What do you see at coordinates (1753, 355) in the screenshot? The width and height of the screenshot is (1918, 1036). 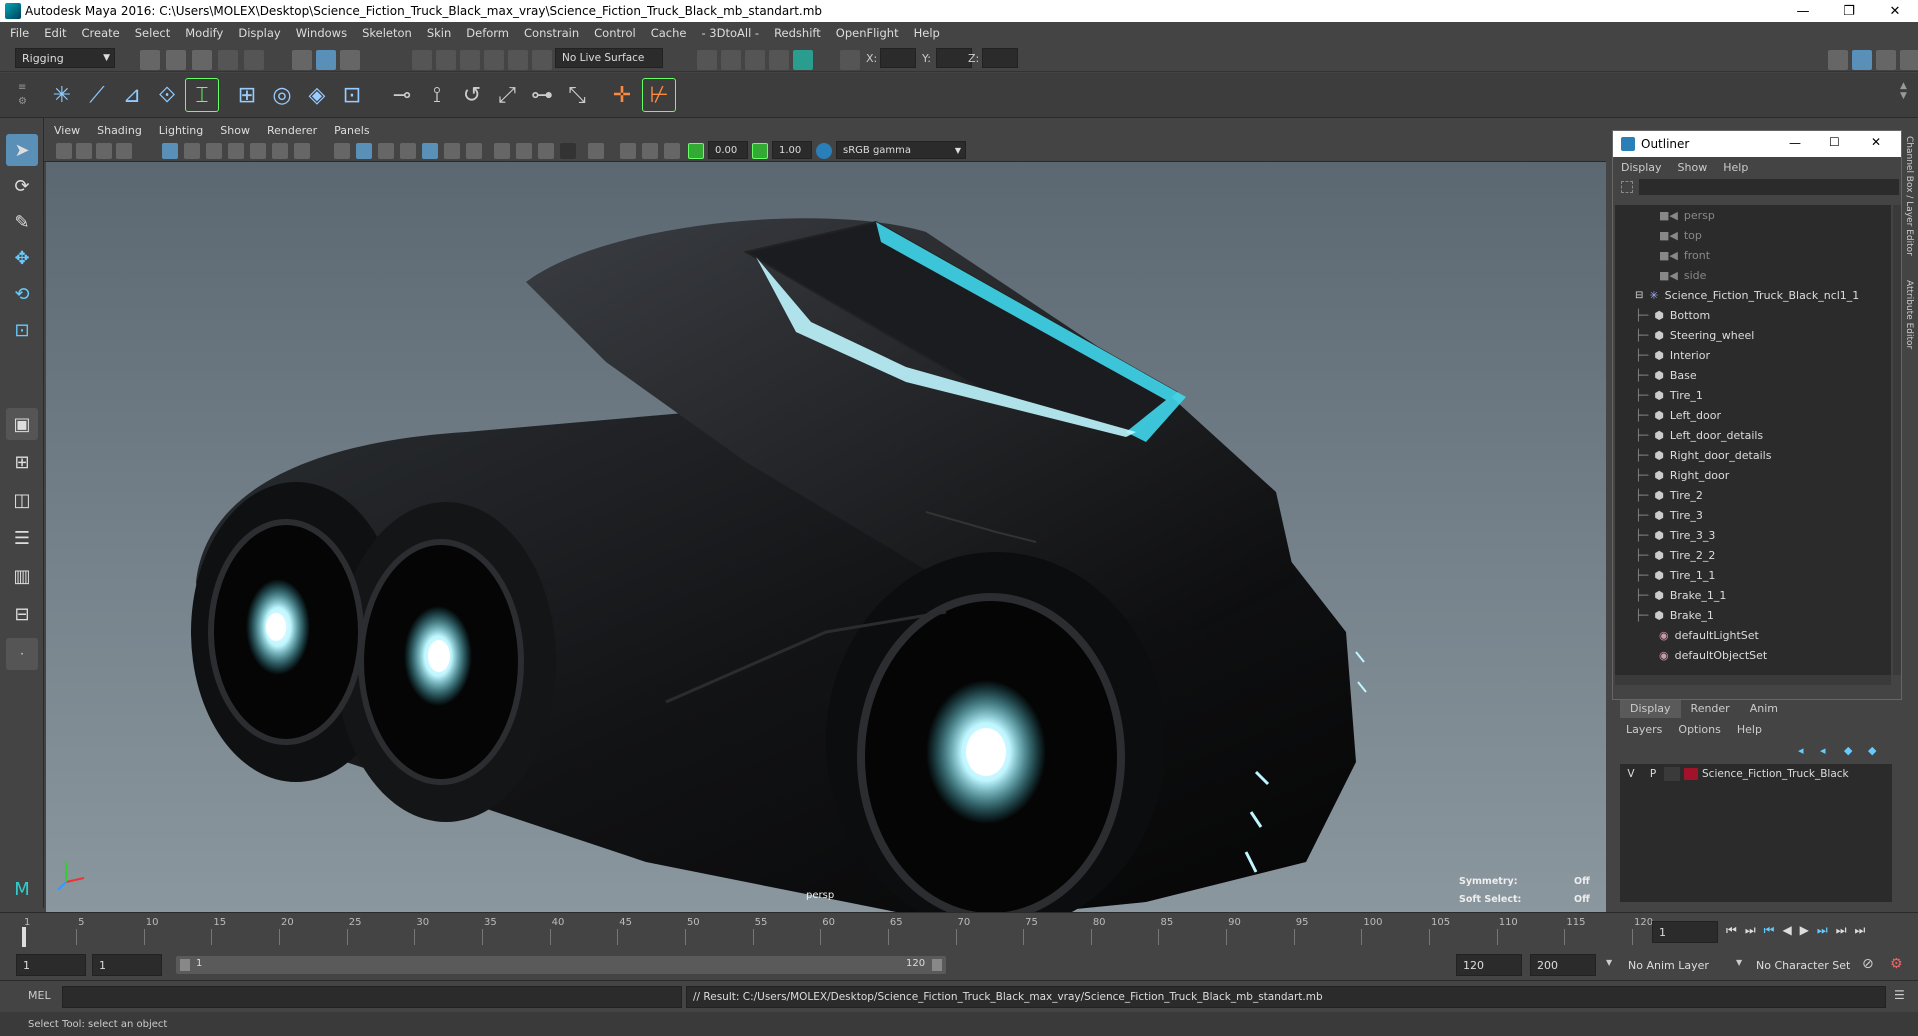 I see `outliner-item-interior: ├─ ⬢ Interior` at bounding box center [1753, 355].